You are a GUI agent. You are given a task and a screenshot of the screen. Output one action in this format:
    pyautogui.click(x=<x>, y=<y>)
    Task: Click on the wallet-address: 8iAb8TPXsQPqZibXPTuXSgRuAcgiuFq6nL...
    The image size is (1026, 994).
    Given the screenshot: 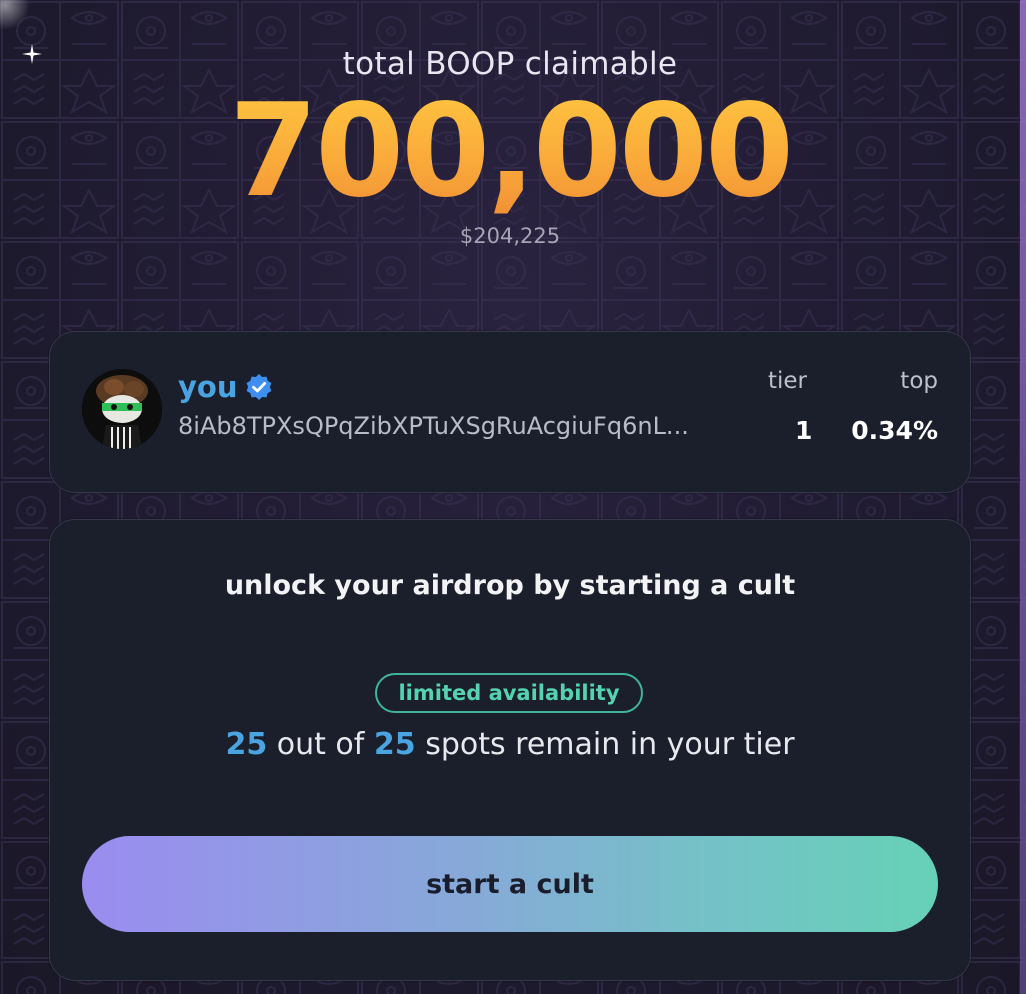 What is the action you would take?
    pyautogui.click(x=433, y=426)
    